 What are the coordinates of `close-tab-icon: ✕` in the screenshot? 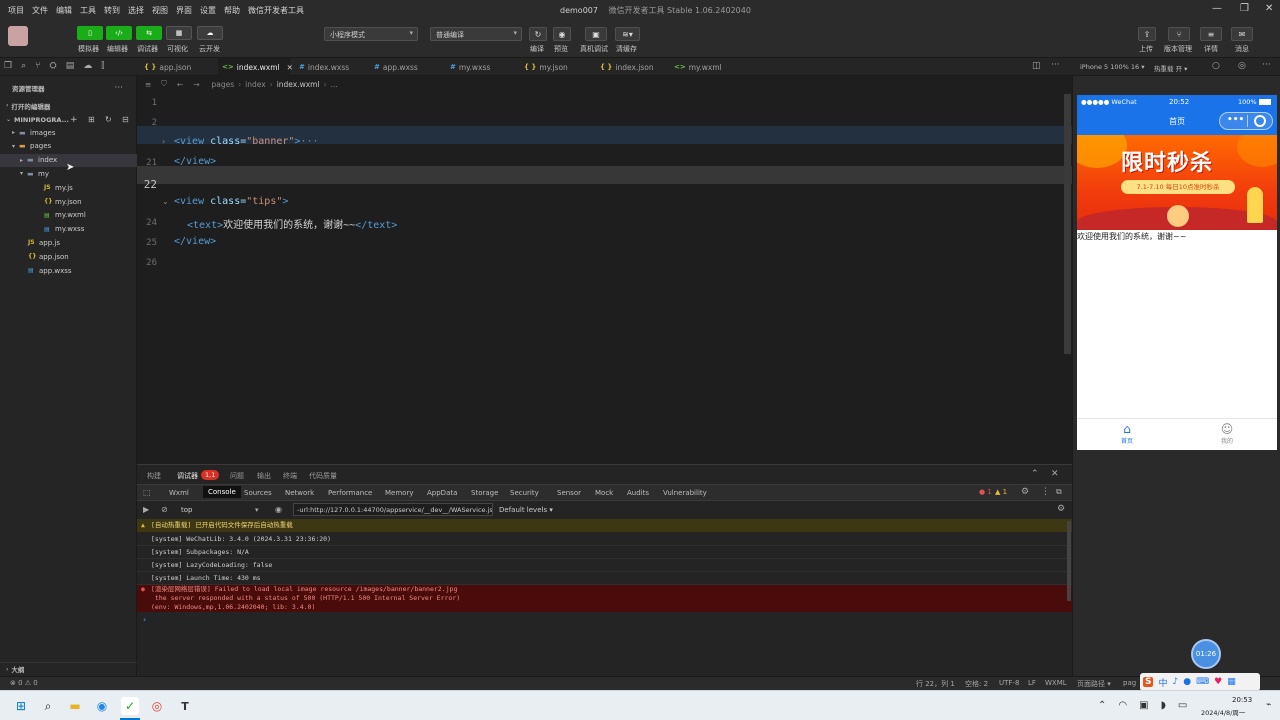 It's located at (290, 67).